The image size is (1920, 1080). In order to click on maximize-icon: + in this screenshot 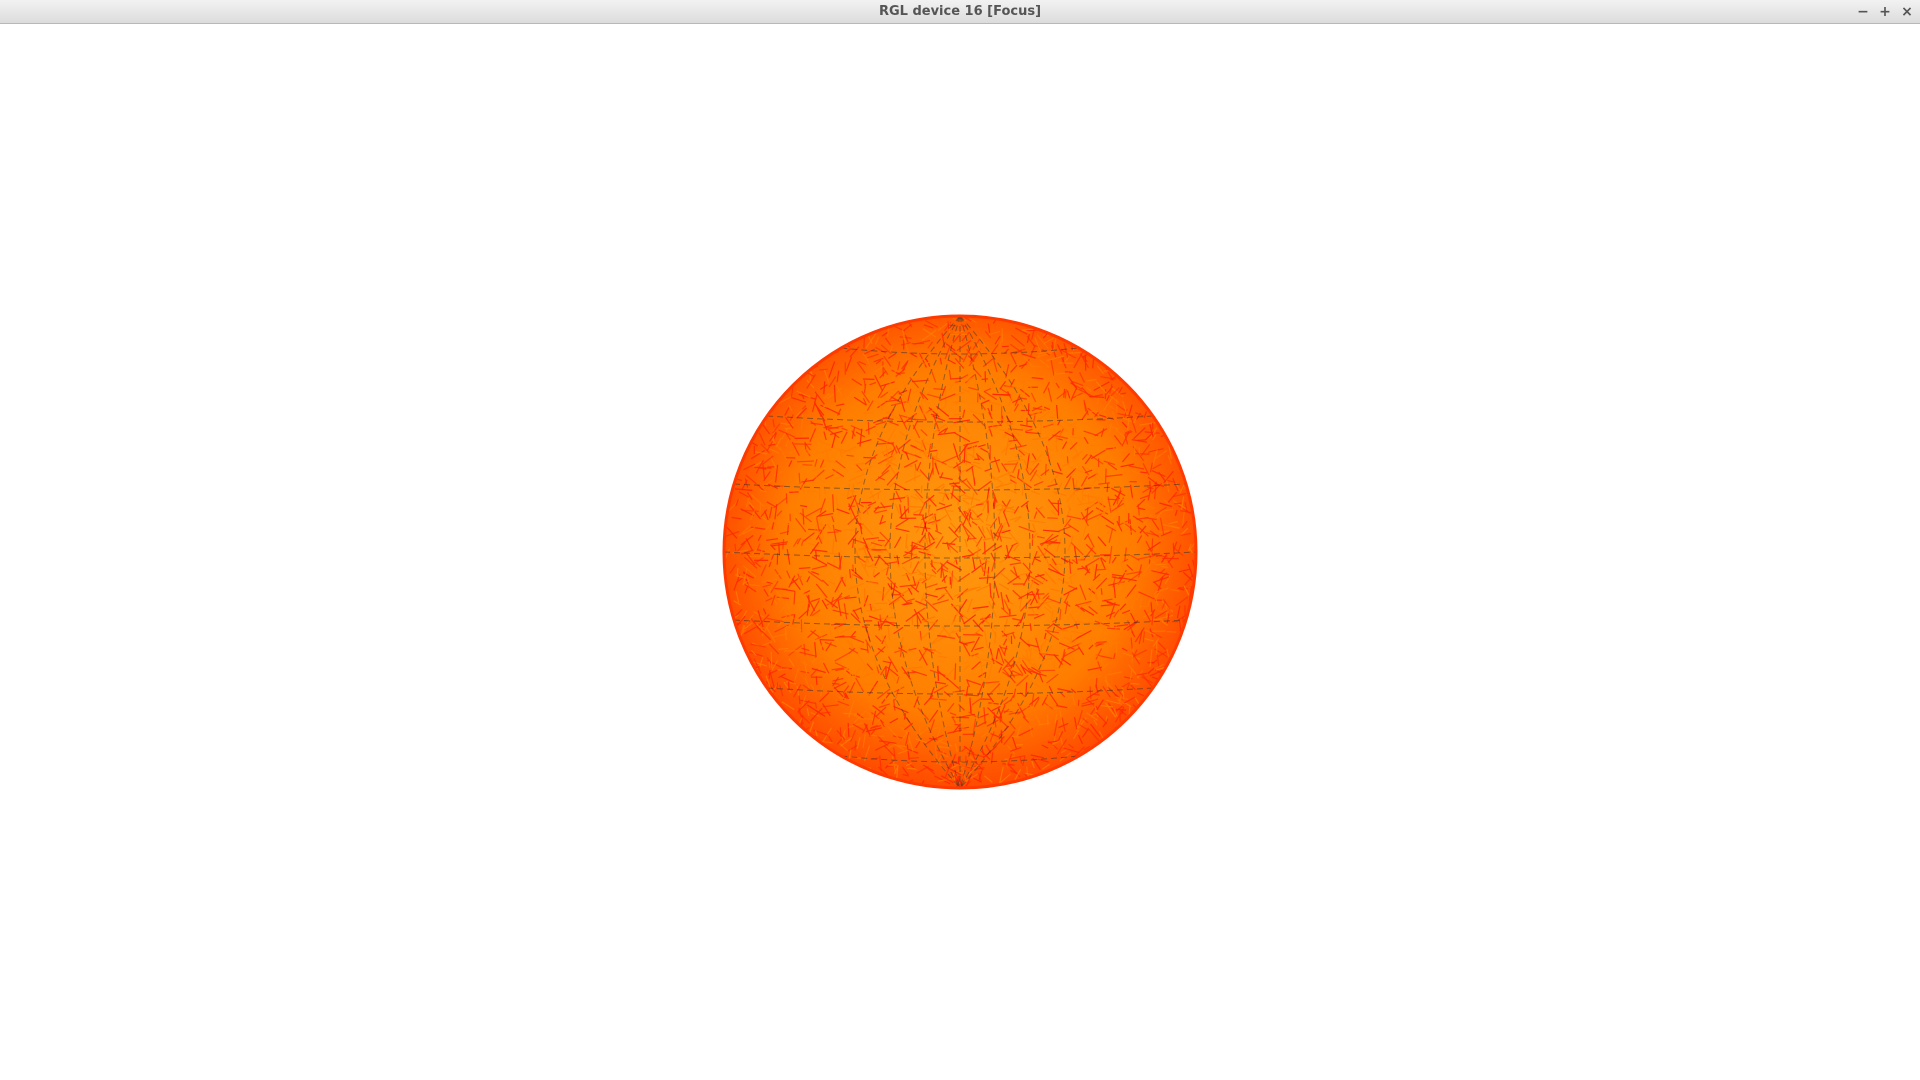, I will do `click(1885, 12)`.